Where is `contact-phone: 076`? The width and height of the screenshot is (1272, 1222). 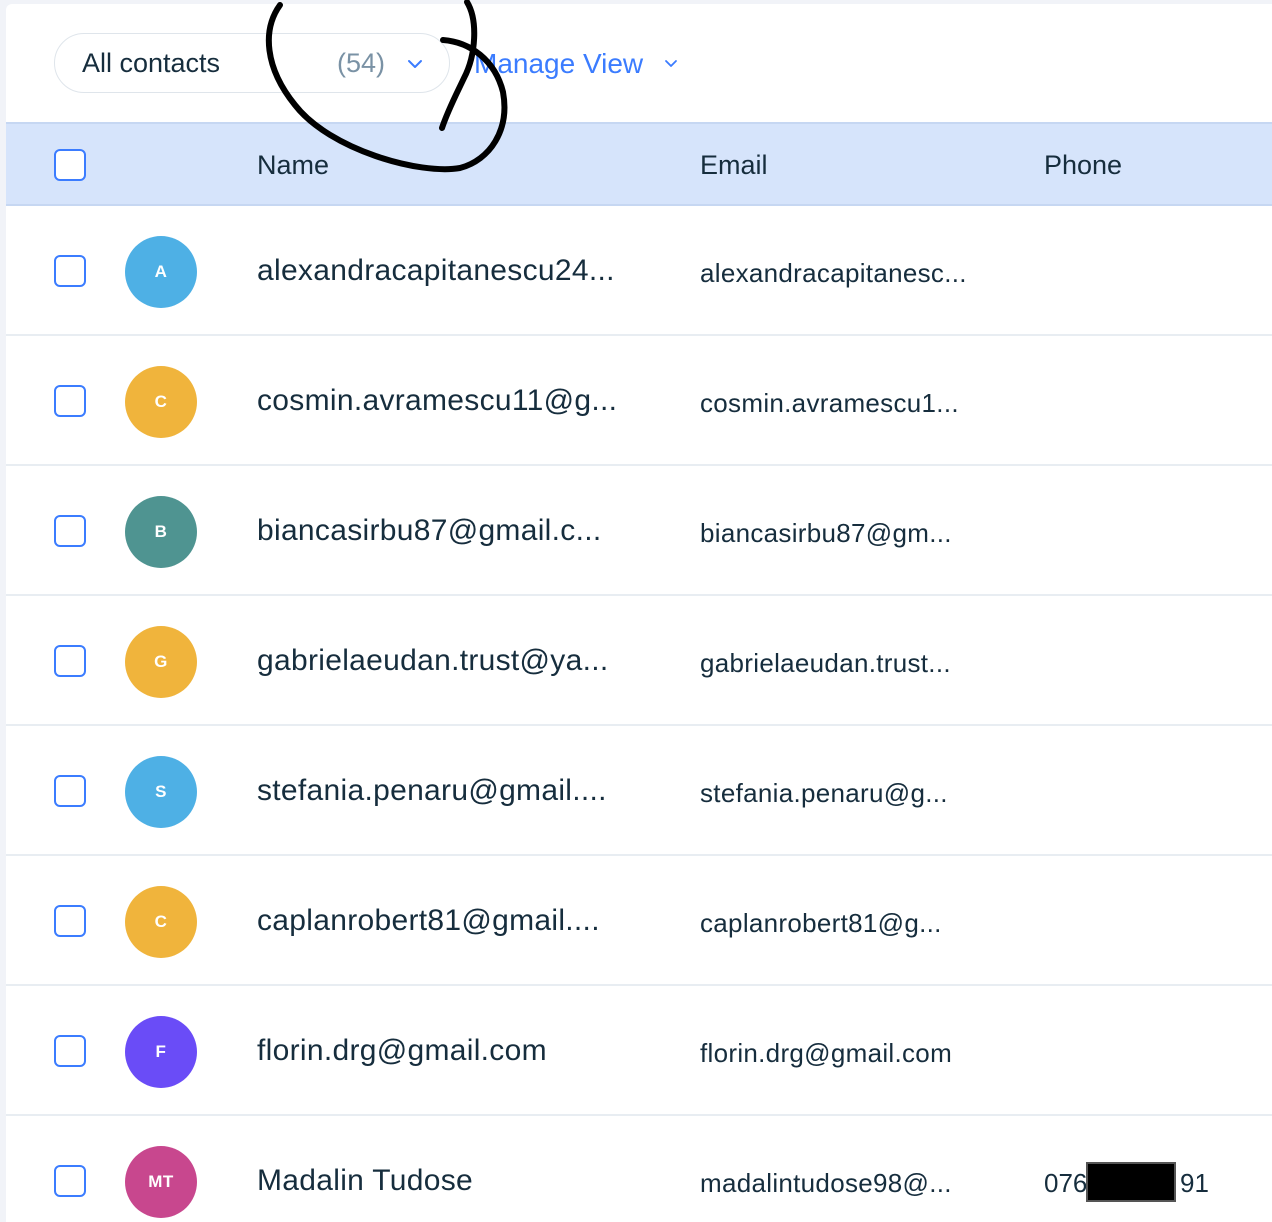 contact-phone: 076 is located at coordinates (1066, 1183).